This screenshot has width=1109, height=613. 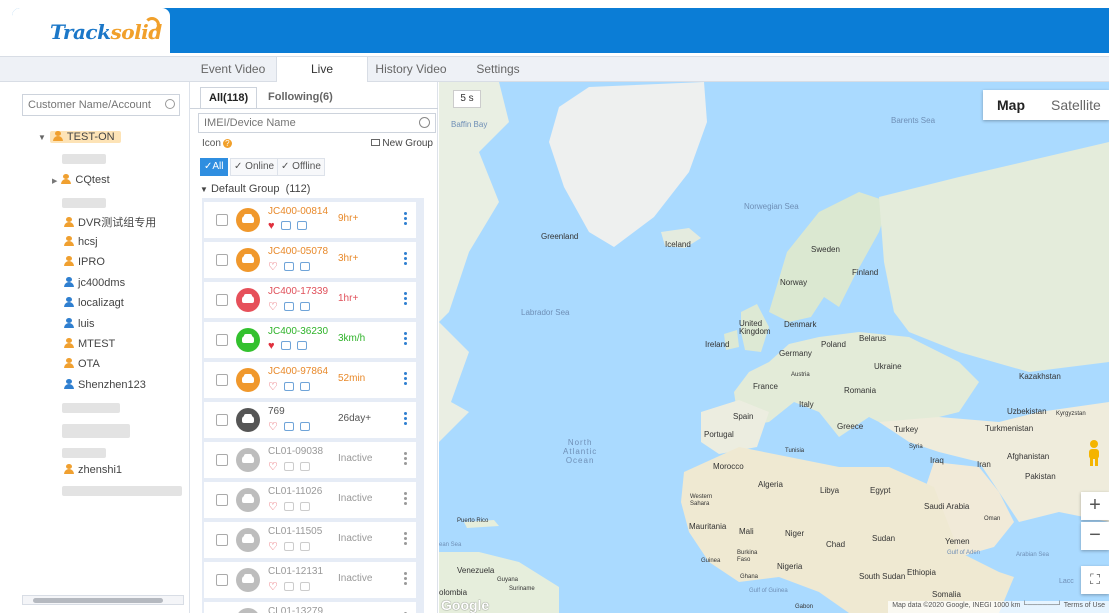 What do you see at coordinates (310, 580) in the screenshot?
I see `device-card: CL01-12131 ♡ Inactive` at bounding box center [310, 580].